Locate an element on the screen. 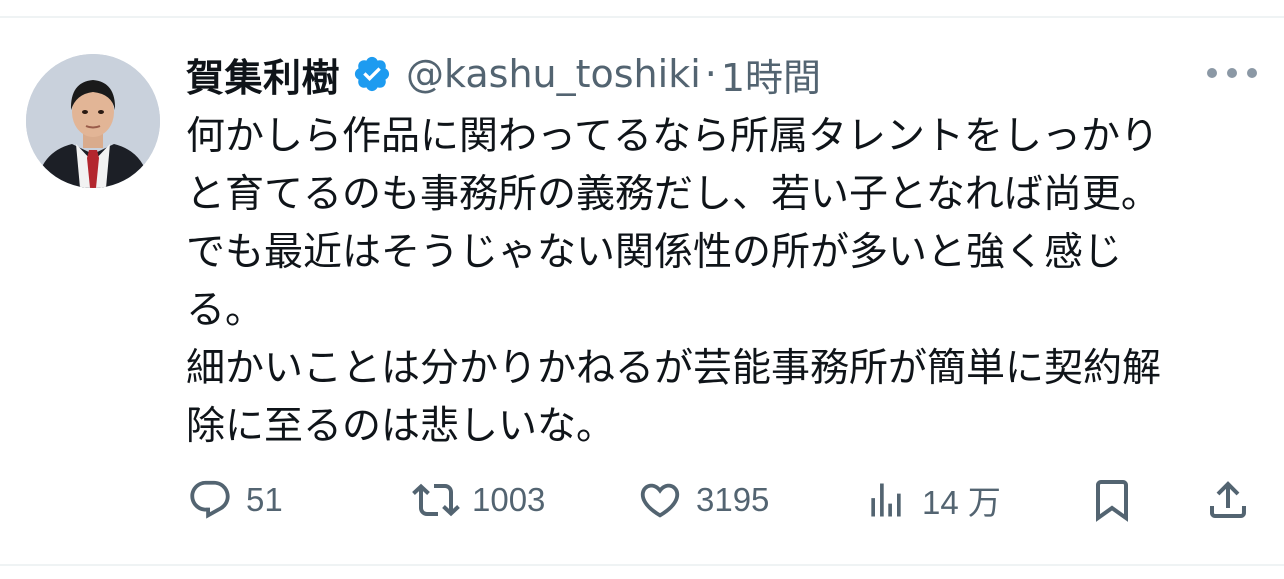  reply-button: 51 is located at coordinates (234, 500).